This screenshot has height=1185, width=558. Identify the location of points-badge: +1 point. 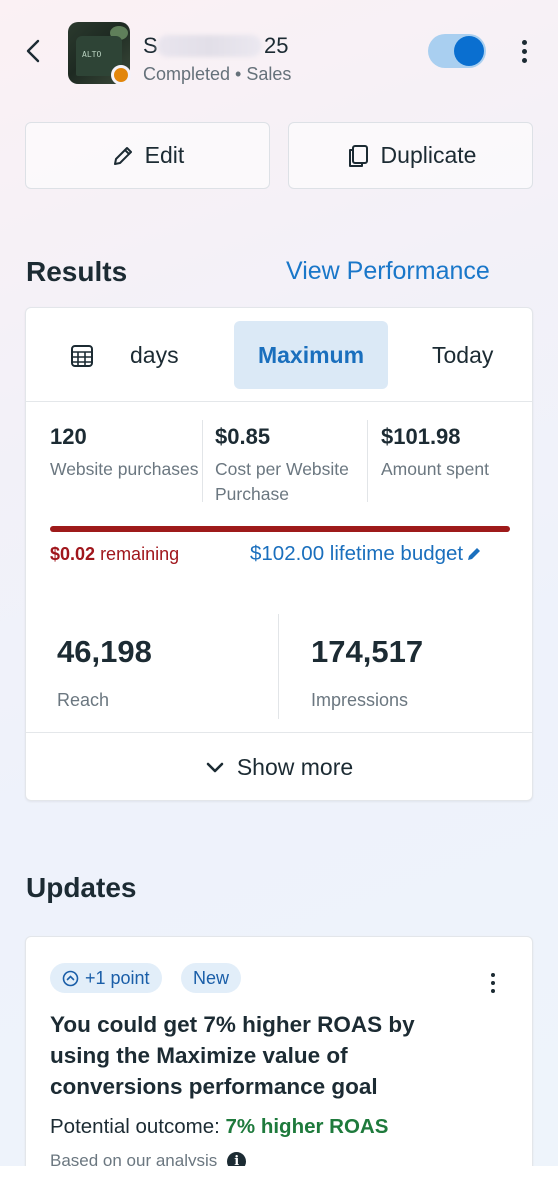
(106, 978).